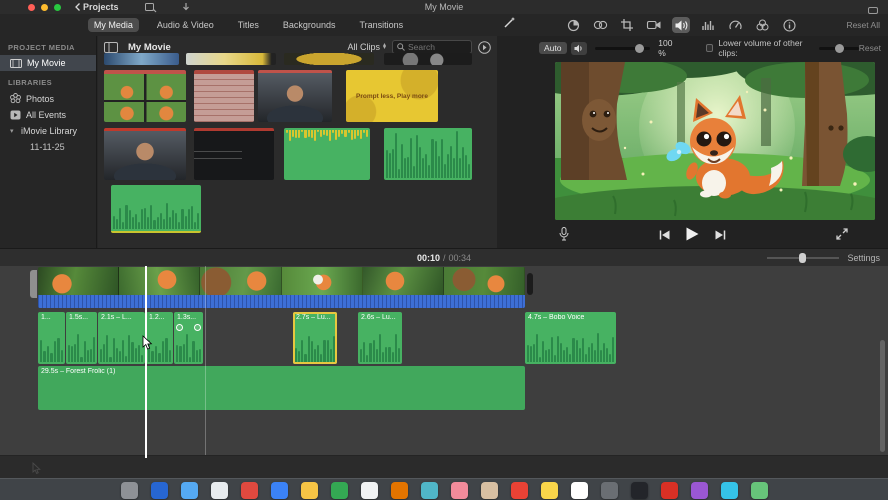 The image size is (888, 500). I want to click on auto-volume-button: Auto, so click(553, 48).